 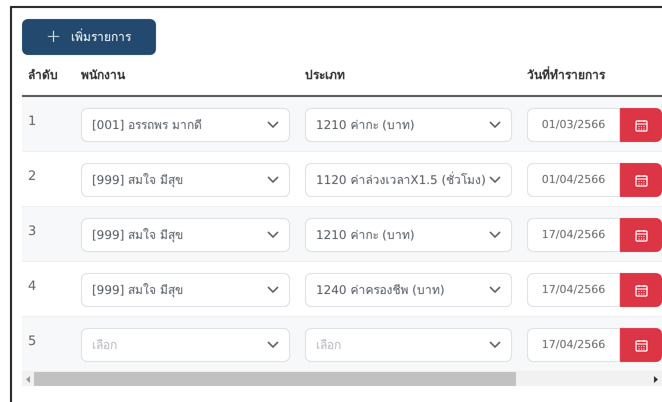 I want to click on type-select: 1120 ค่าล่วงเวลาX1.5 (ชั่วโมง), so click(x=408, y=180).